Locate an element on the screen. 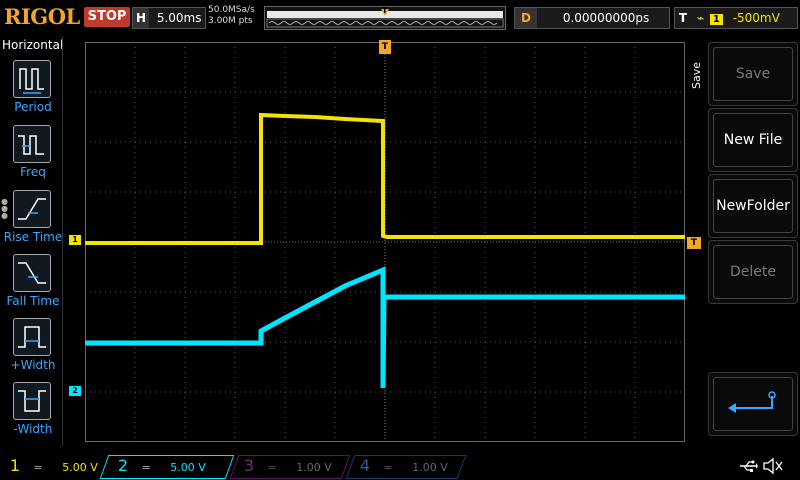  trigger-position-marker: T is located at coordinates (385, 47).